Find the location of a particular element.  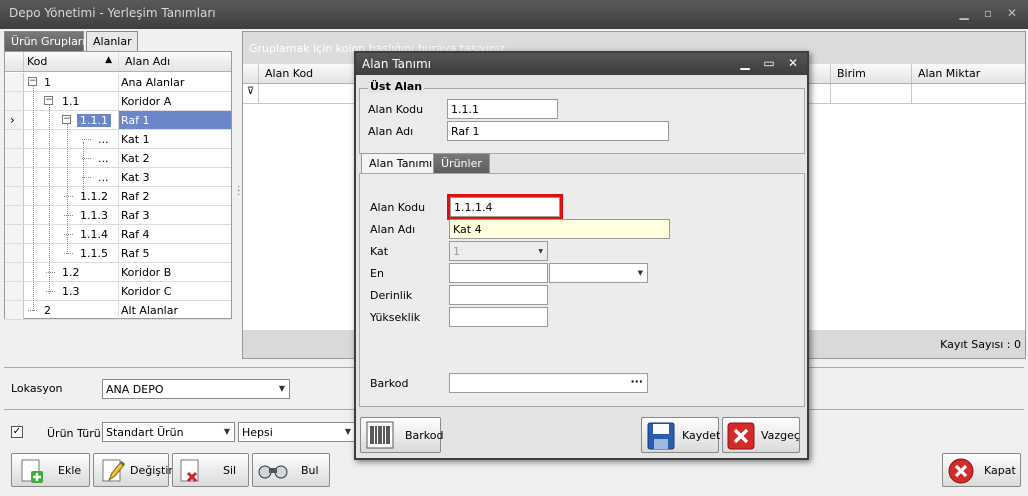

tree-row: 1.1.5 Raf 5 is located at coordinates (118, 253).